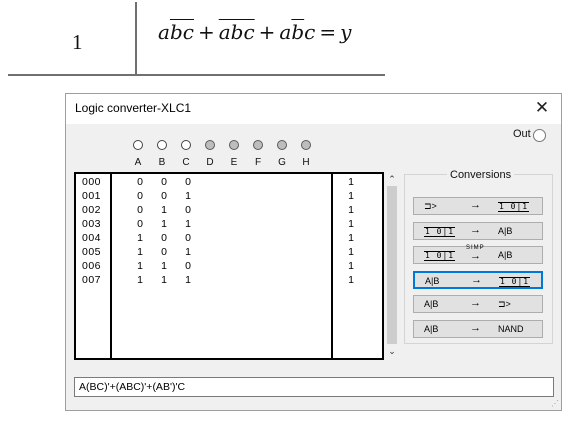 The height and width of the screenshot is (421, 582). Describe the element at coordinates (136, 38) in the screenshot. I see `table-divider` at that location.